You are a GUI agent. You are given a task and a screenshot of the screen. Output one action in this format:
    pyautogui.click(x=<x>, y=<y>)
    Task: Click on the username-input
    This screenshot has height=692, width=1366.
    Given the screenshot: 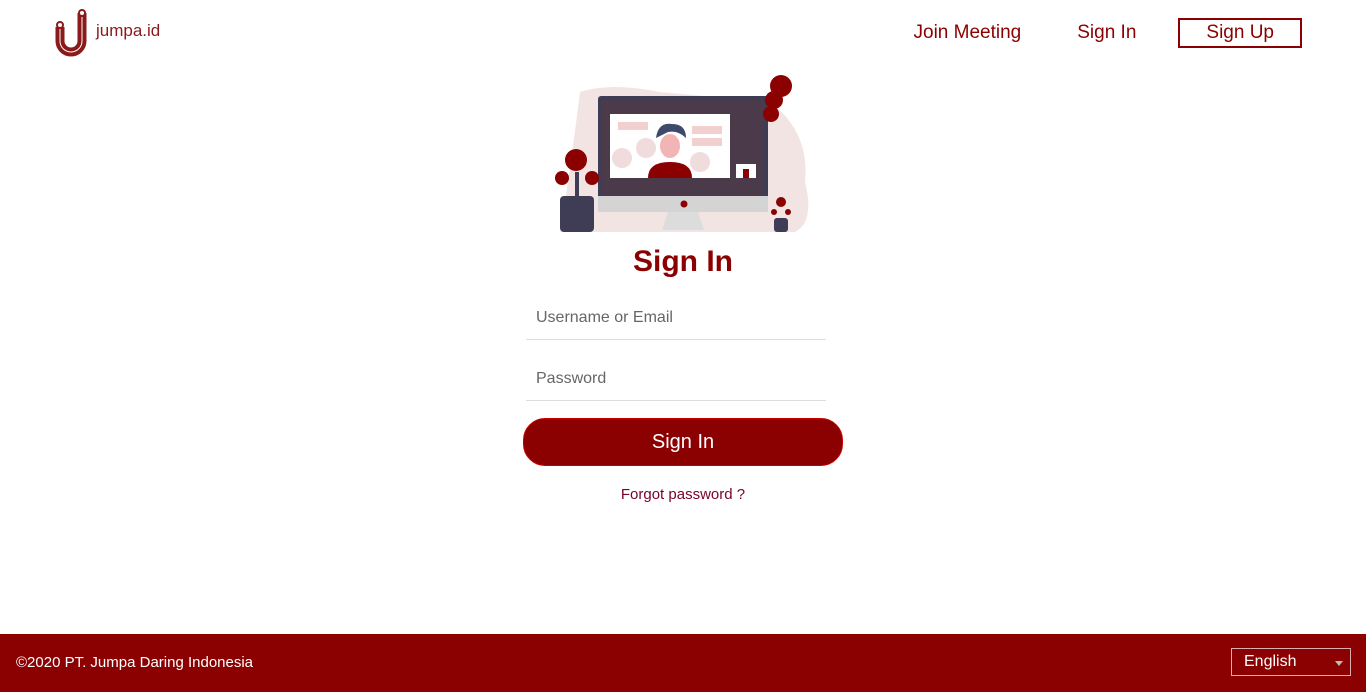 What is the action you would take?
    pyautogui.click(x=676, y=318)
    